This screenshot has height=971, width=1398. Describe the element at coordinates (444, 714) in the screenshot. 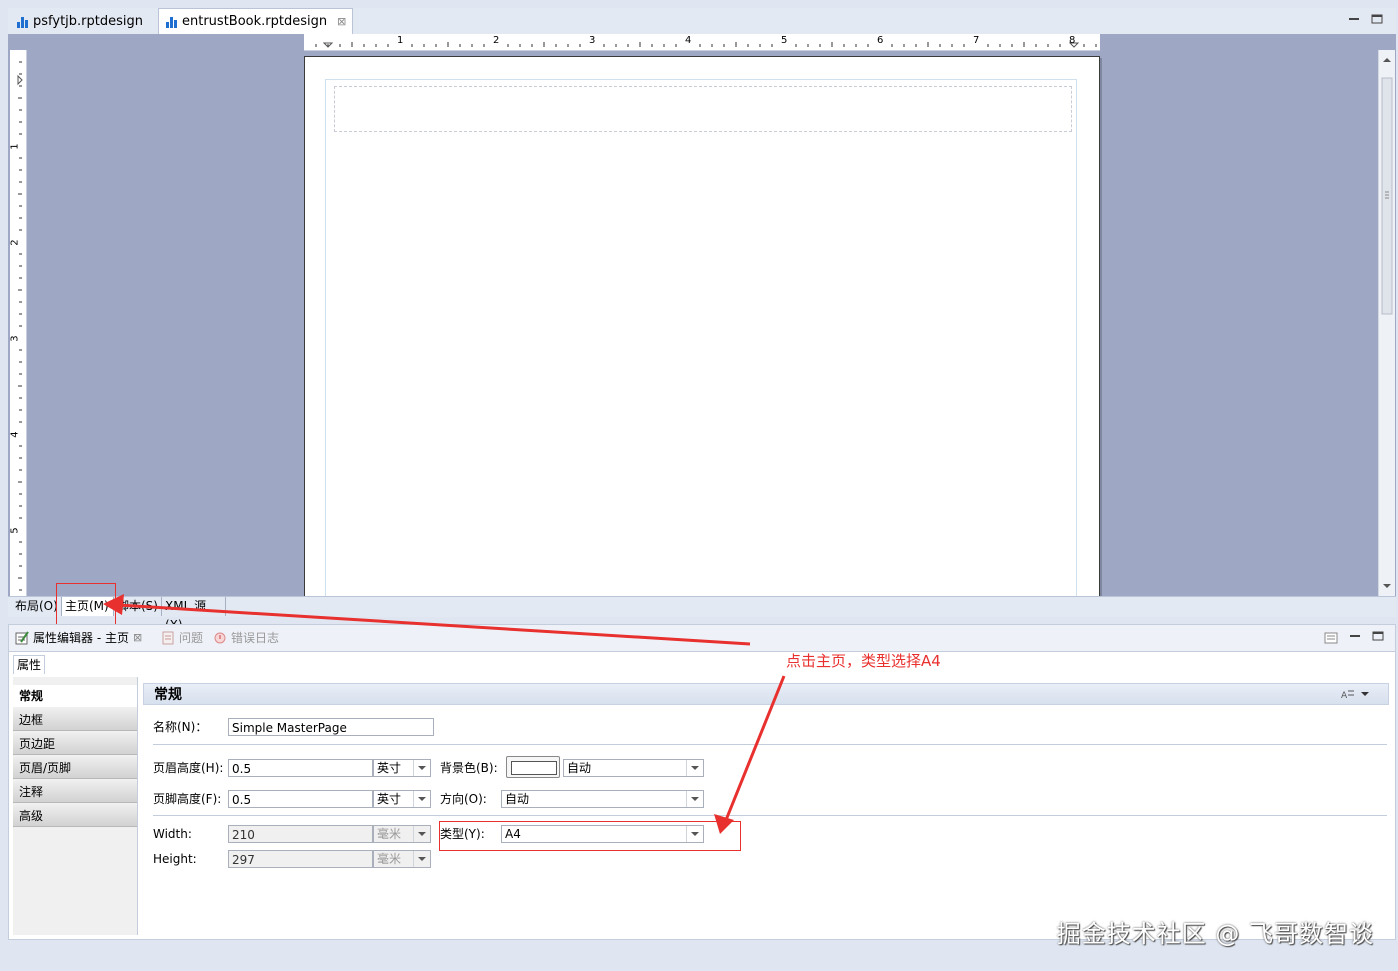

I see `annotation-arrows` at that location.